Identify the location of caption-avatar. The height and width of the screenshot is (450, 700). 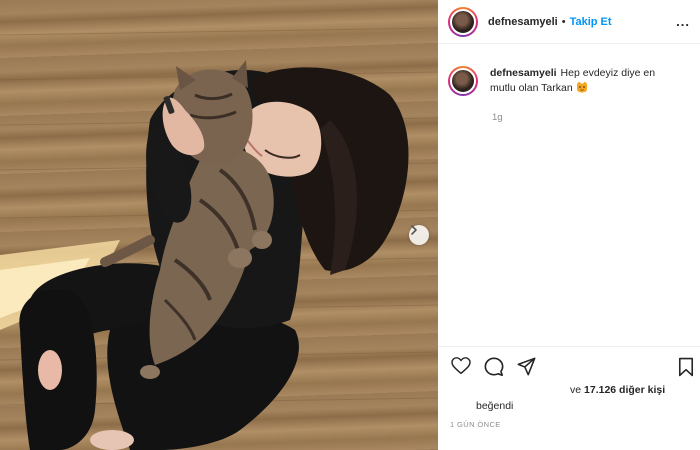
(463, 81).